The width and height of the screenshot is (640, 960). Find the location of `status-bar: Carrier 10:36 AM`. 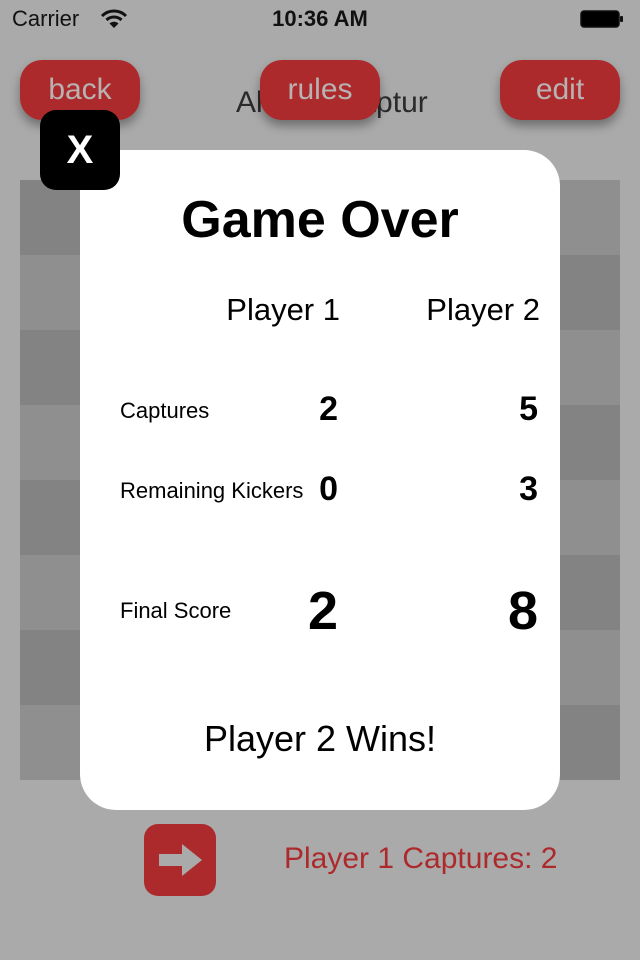

status-bar: Carrier 10:36 AM is located at coordinates (320, 20).